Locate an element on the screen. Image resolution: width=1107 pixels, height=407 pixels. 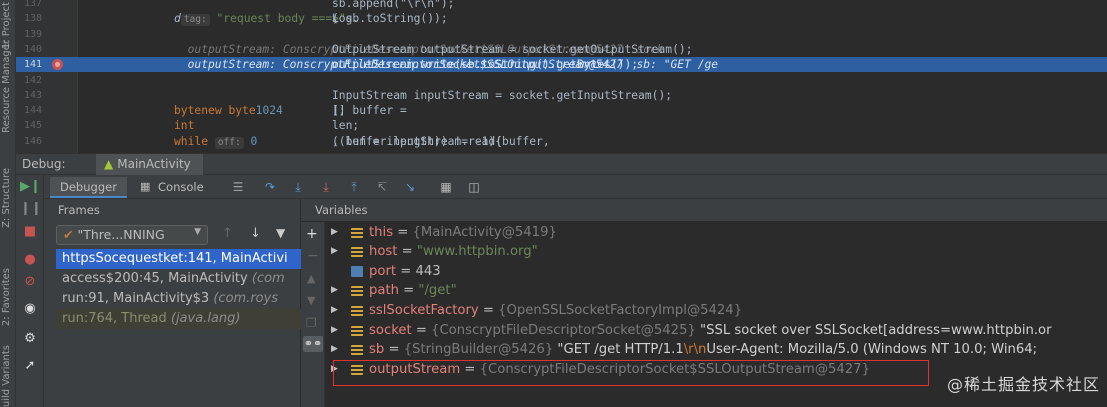
add-watch-icon: + is located at coordinates (312, 234).